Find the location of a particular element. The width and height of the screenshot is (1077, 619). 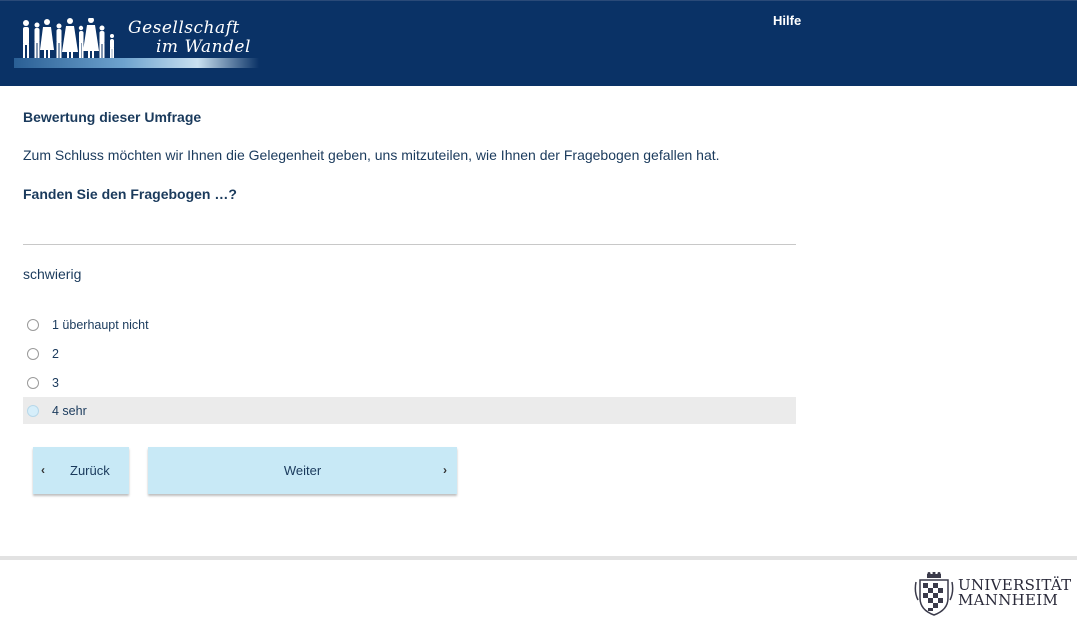

people-silhouettes-icon is located at coordinates (68, 38).